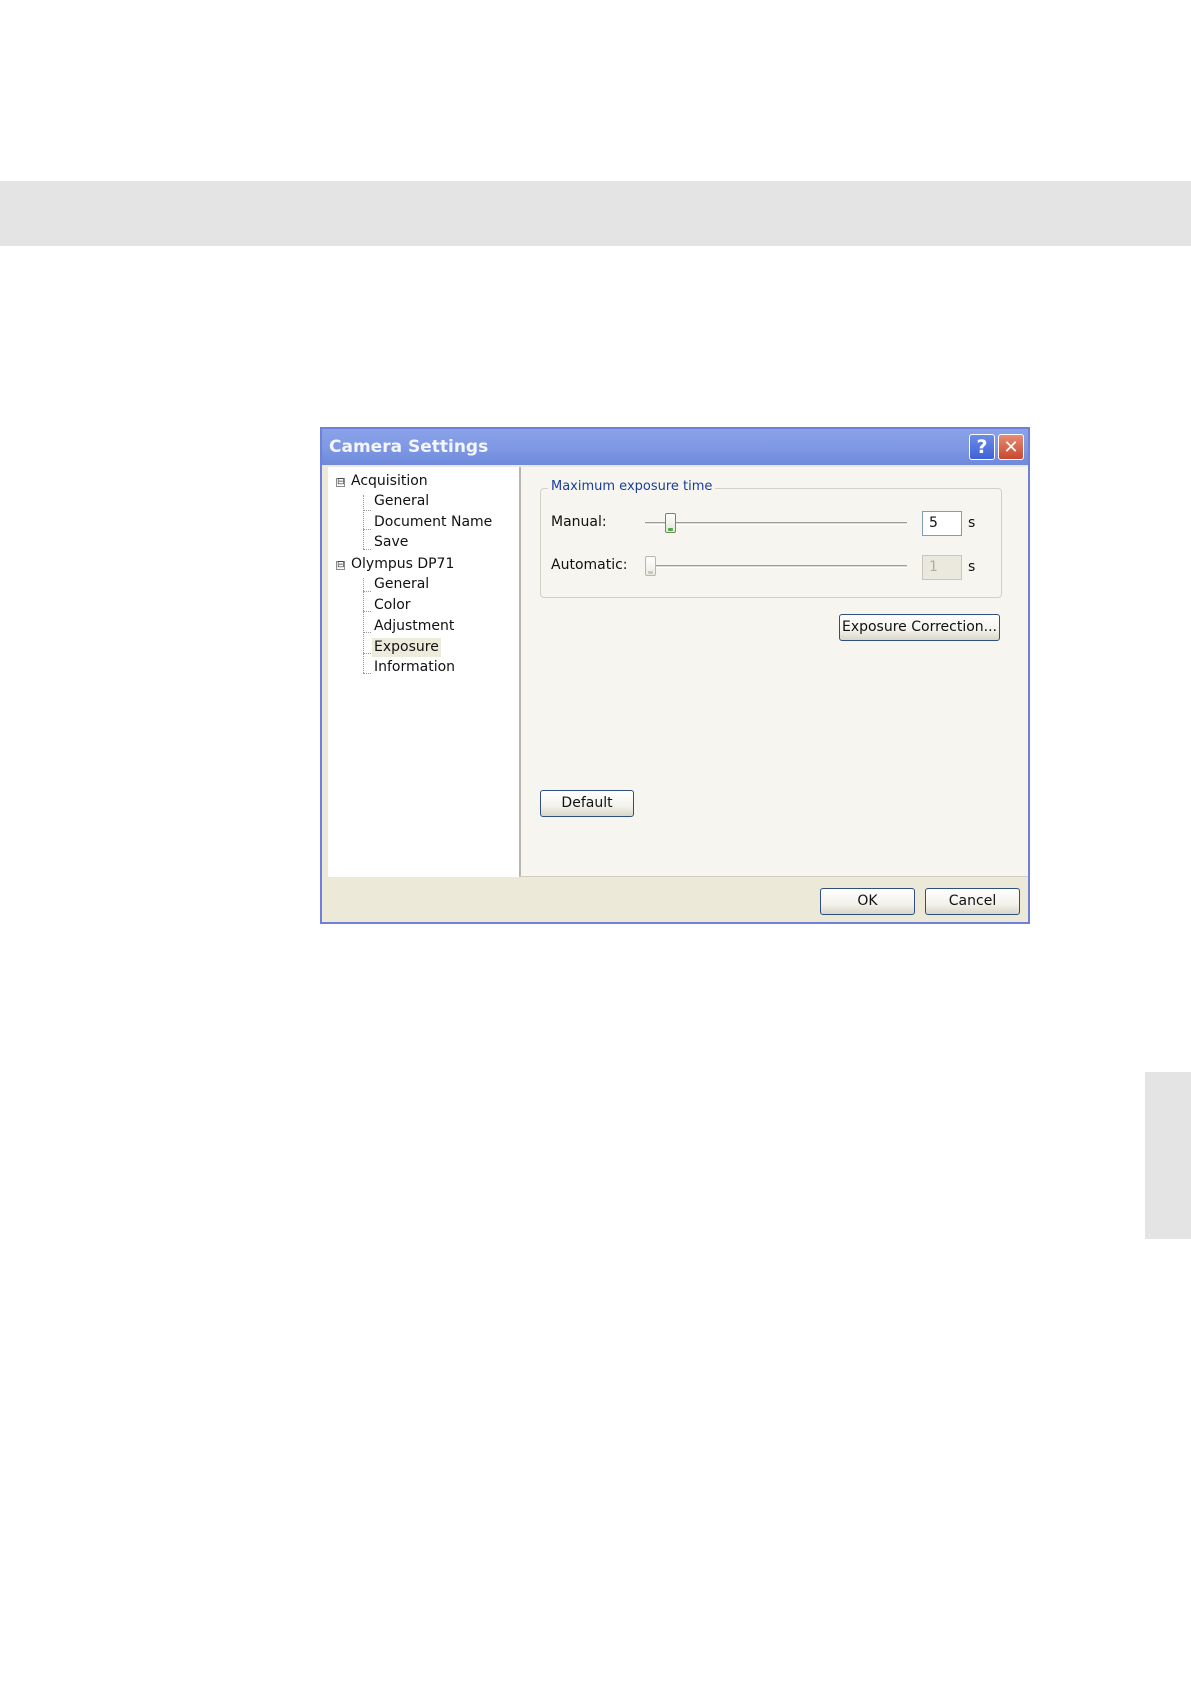 This screenshot has width=1191, height=1684. I want to click on tree-item-olympus-dp71: Olympus DP71, so click(402, 564).